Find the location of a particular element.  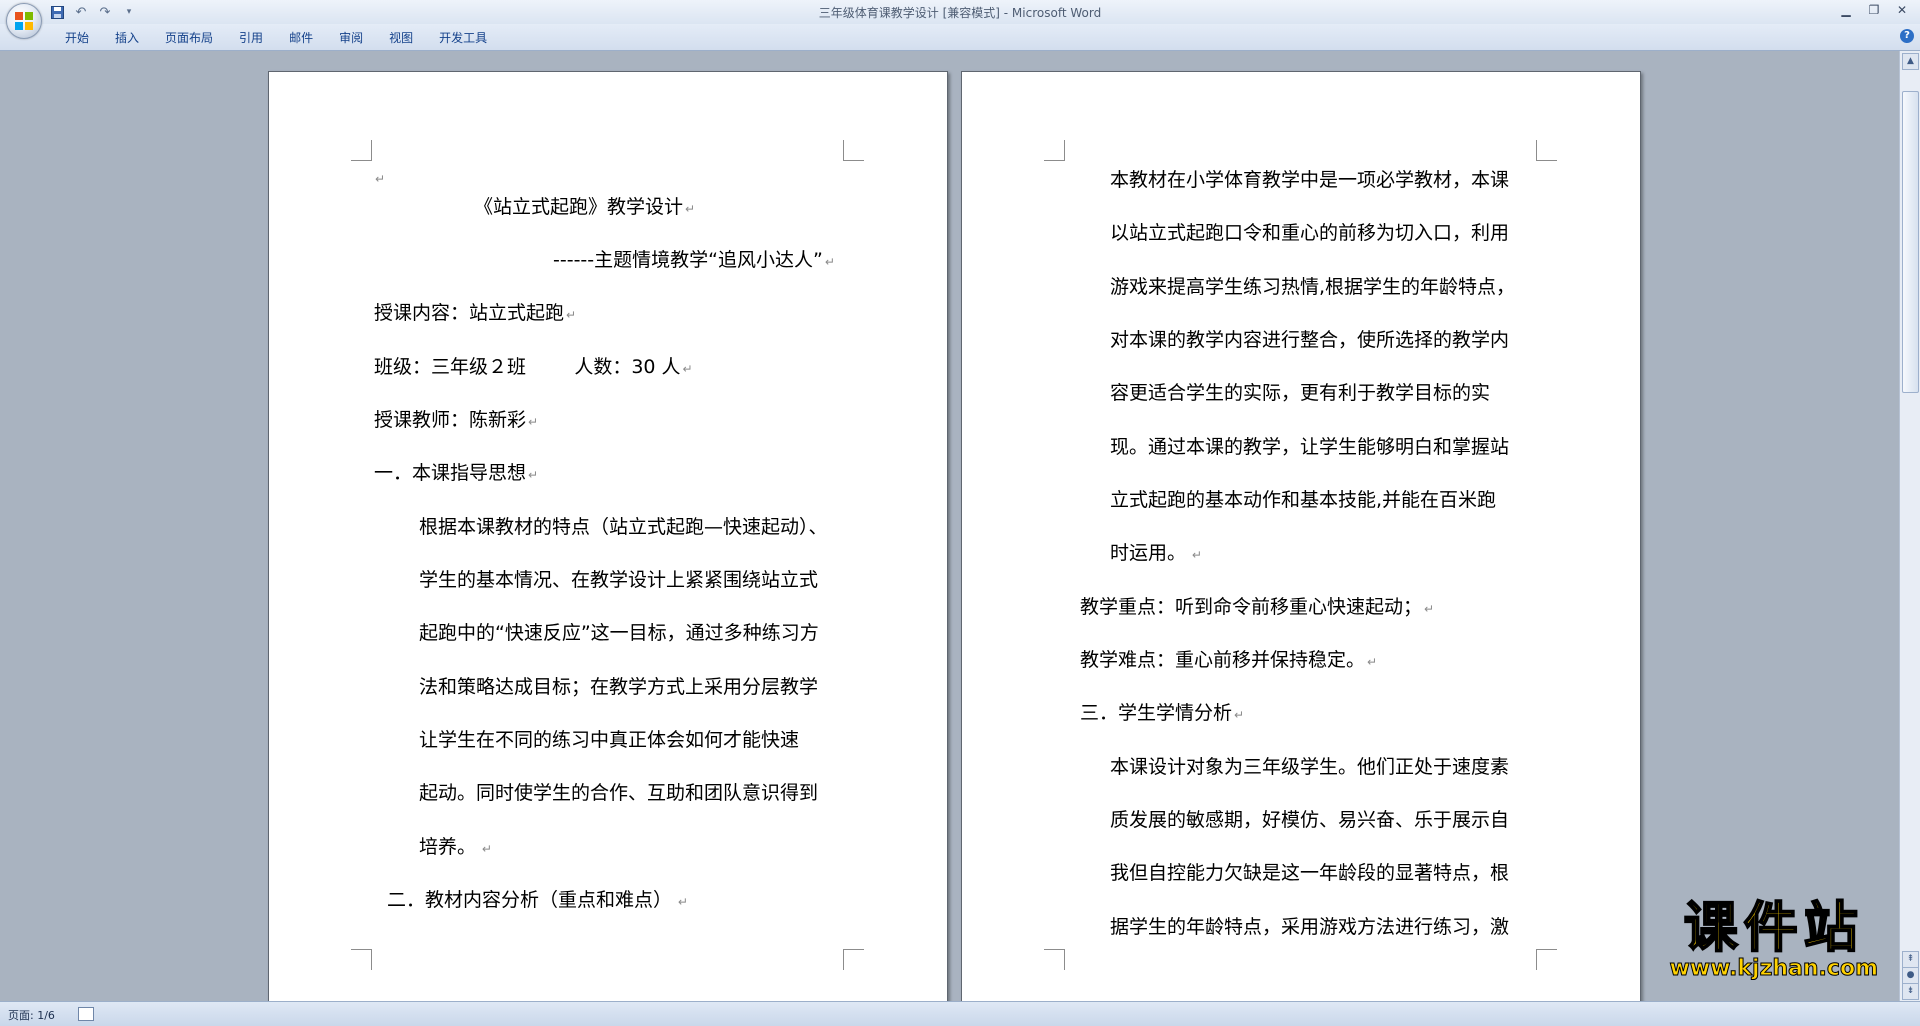

doc-line: 我但自控能力欠缺是这一年龄段的显著特点，根 is located at coordinates (1310, 873).